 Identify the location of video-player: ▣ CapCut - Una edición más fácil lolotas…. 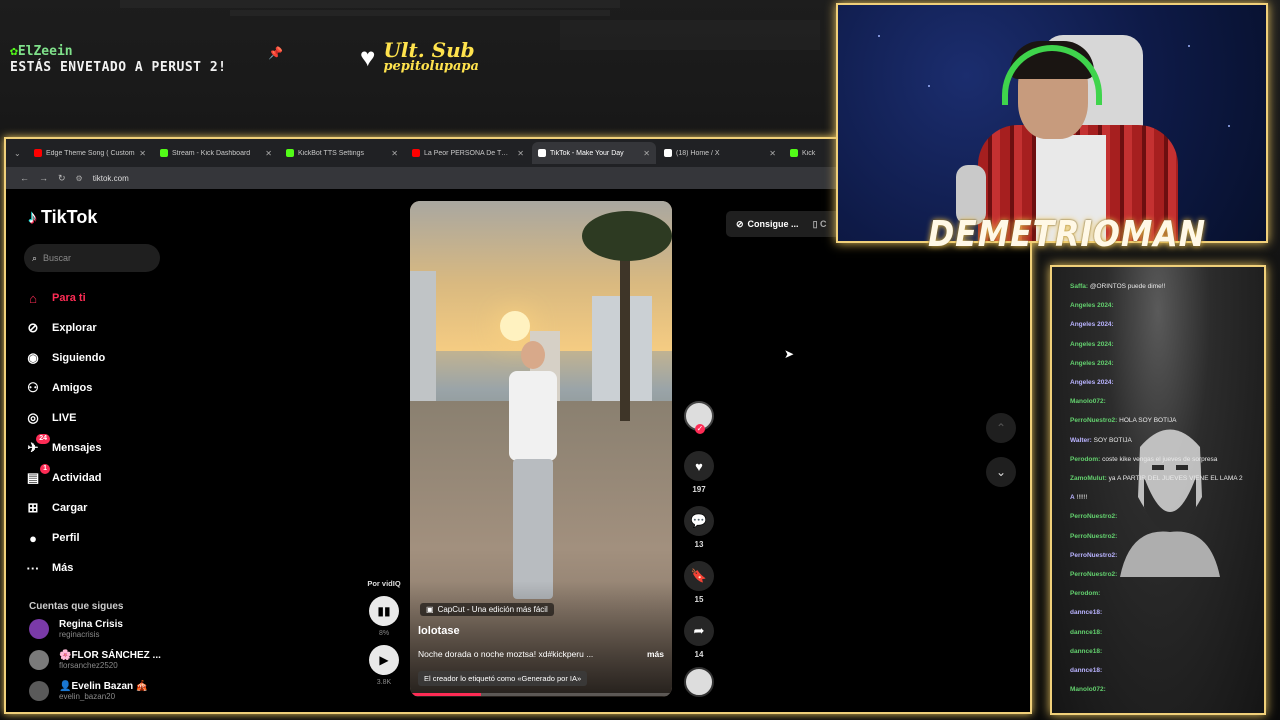
(541, 449).